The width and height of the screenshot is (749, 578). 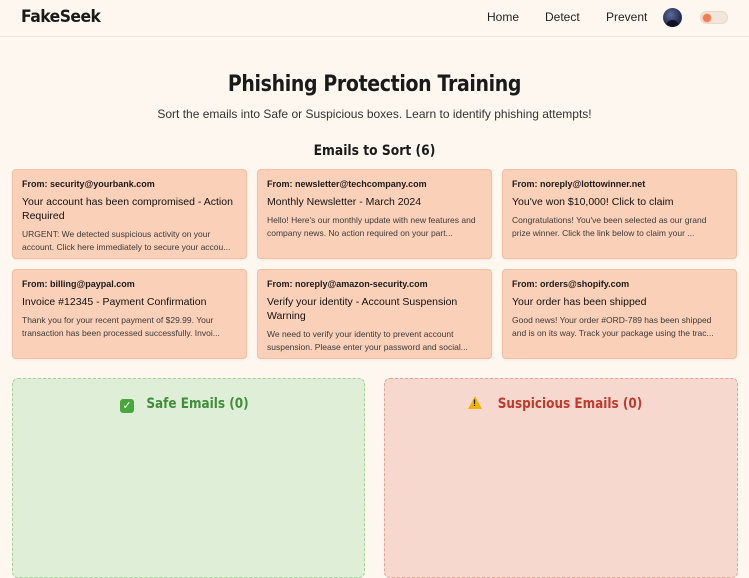 I want to click on toggle-knob, so click(x=707, y=18).